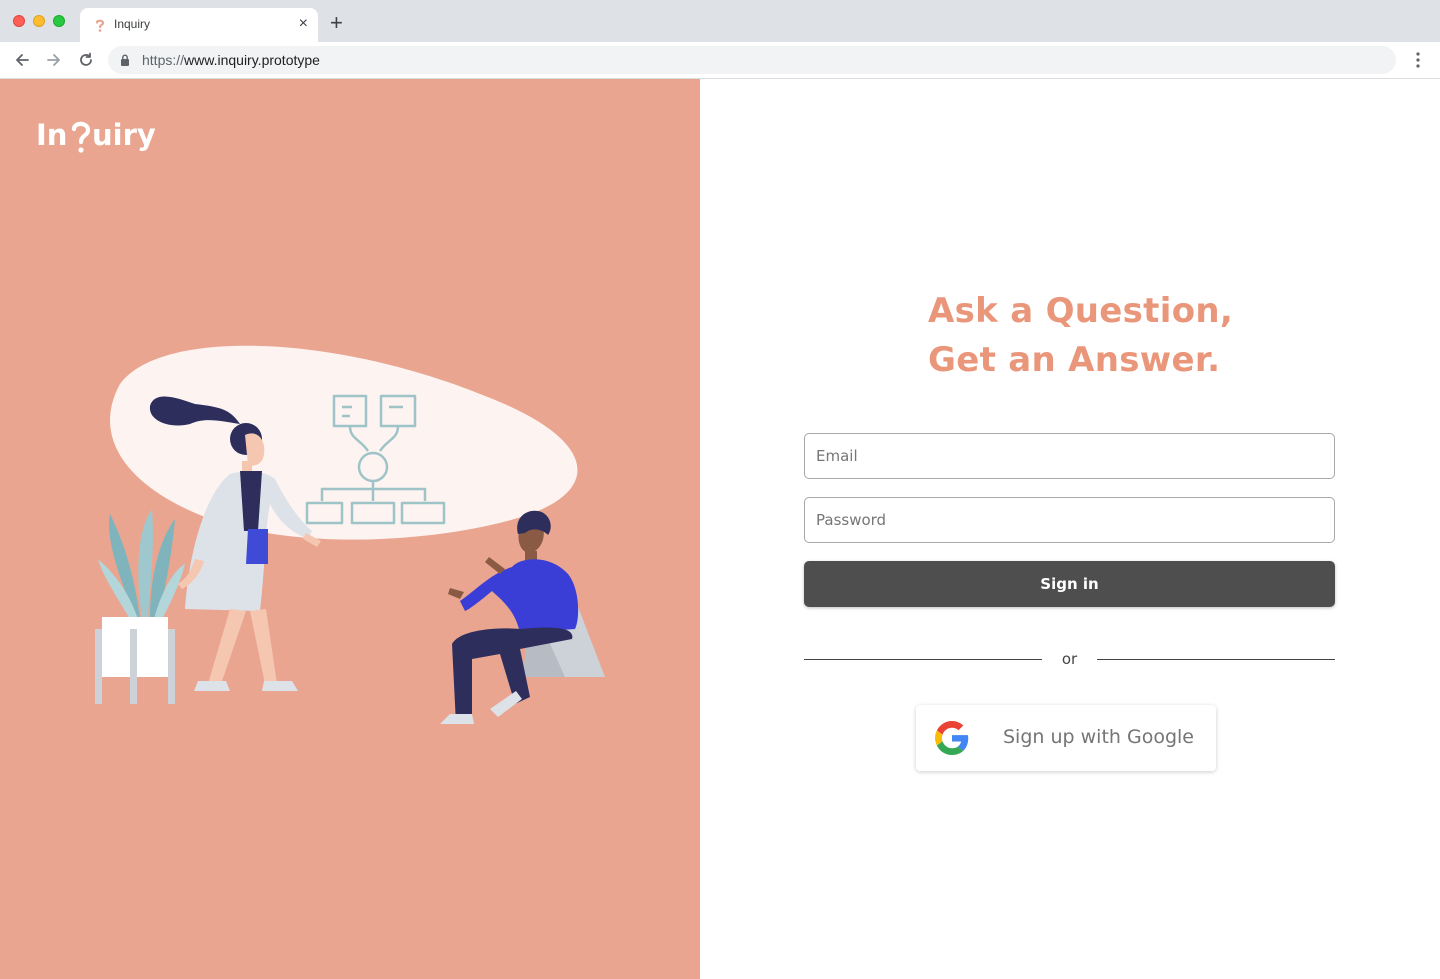  Describe the element at coordinates (1418, 60) in the screenshot. I see `menu-dots-icon` at that location.